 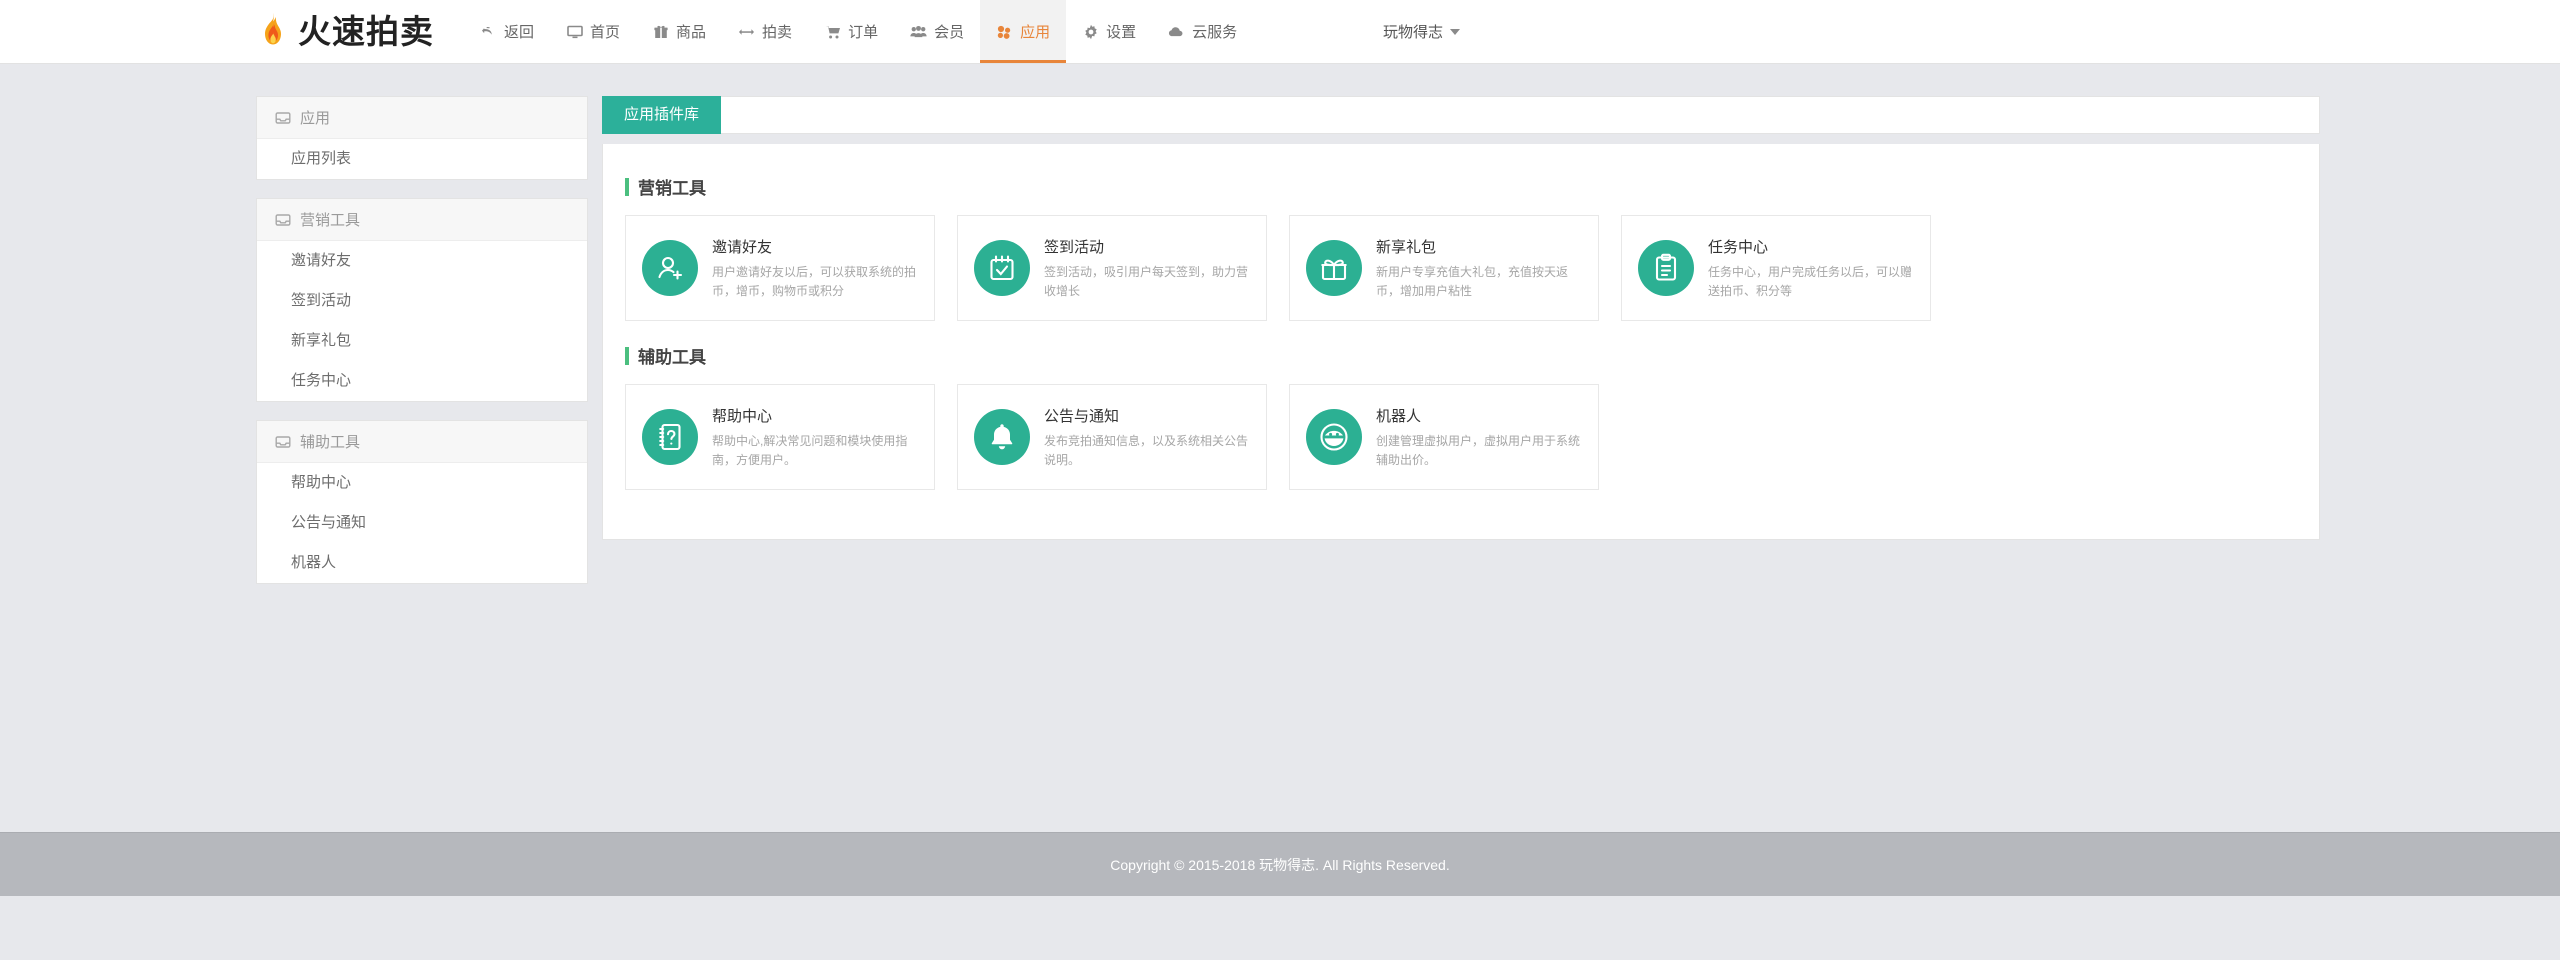 I want to click on sidebar-group-marketing: 营销工具 邀请好友 签到活动 新享礼包 任务中心, so click(x=422, y=300).